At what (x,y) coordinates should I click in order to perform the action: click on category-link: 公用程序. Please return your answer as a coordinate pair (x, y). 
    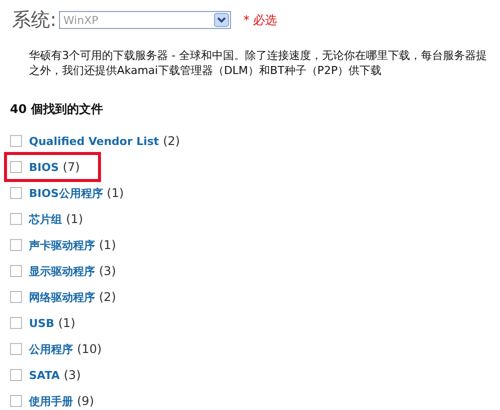
    Looking at the image, I should click on (51, 349).